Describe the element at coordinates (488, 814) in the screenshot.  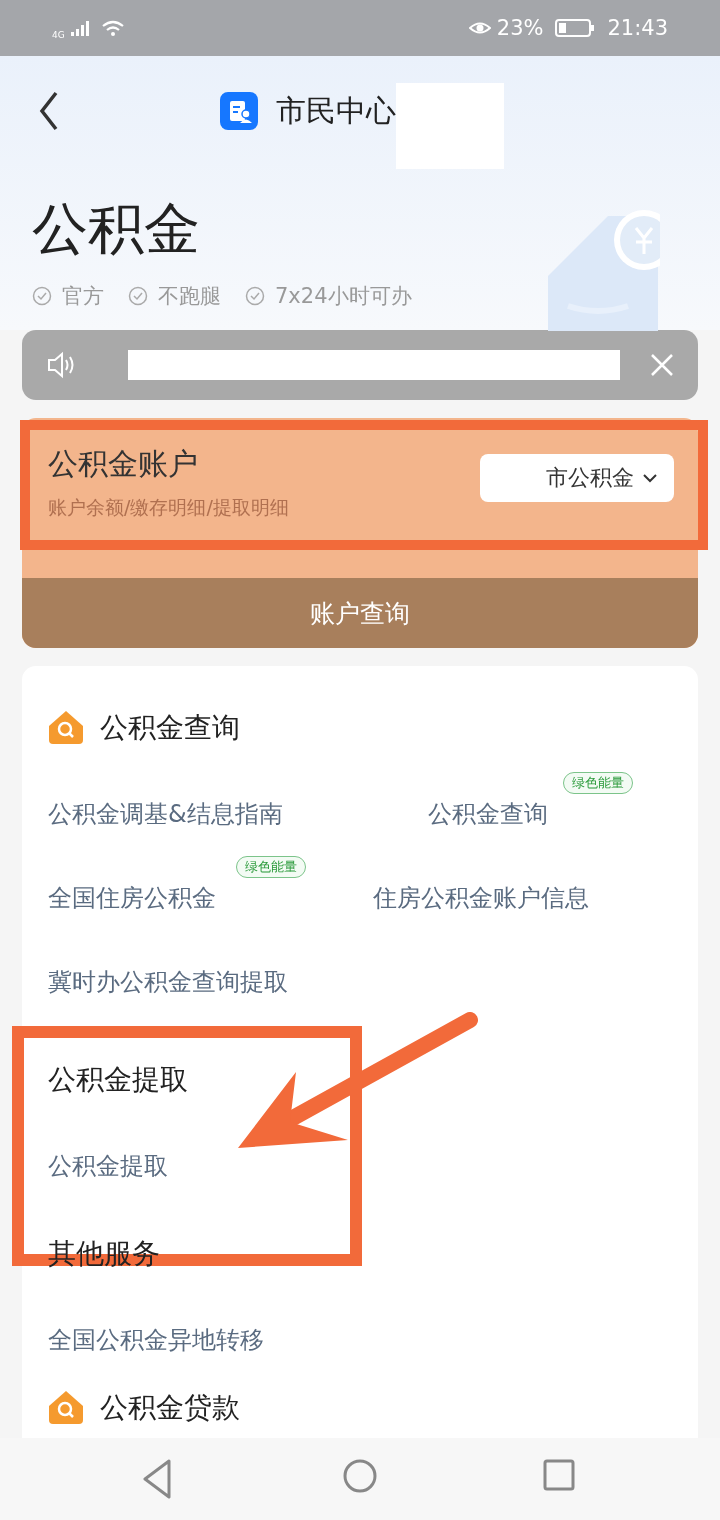
I see `service-link: 公积金查询` at that location.